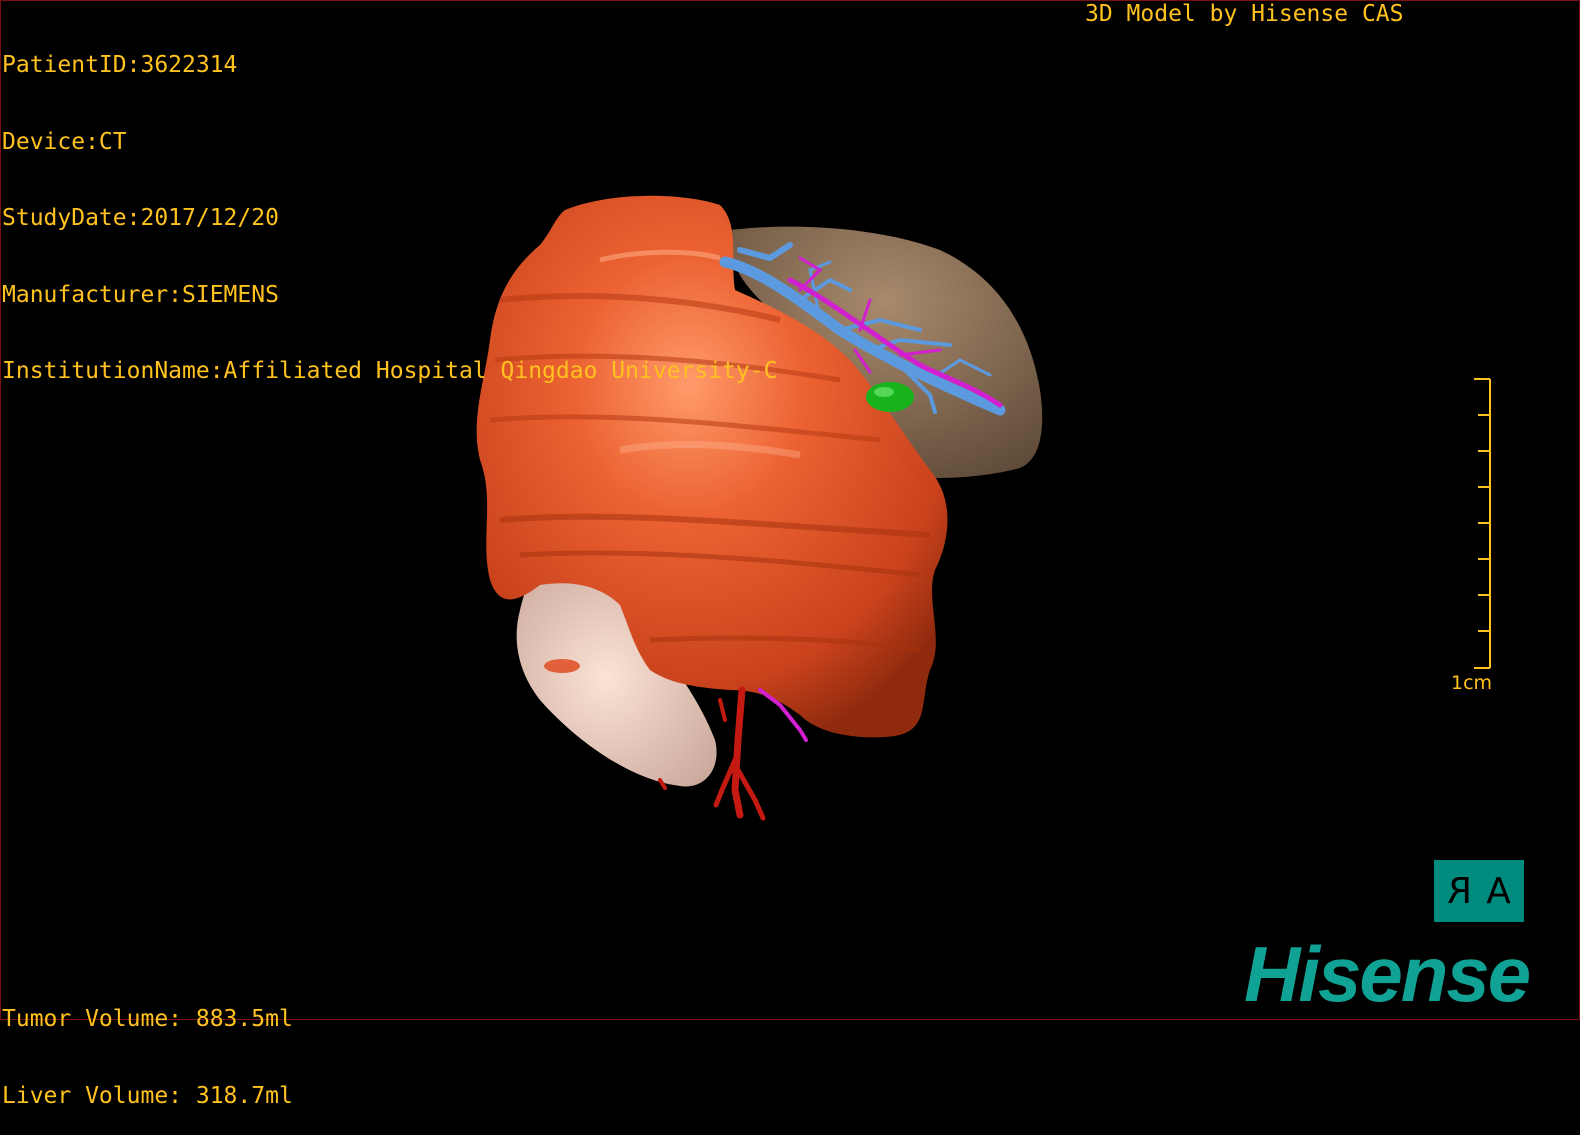 Image resolution: width=1580 pixels, height=1135 pixels. I want to click on patient-id-label: PatientID:3622314, so click(120, 65).